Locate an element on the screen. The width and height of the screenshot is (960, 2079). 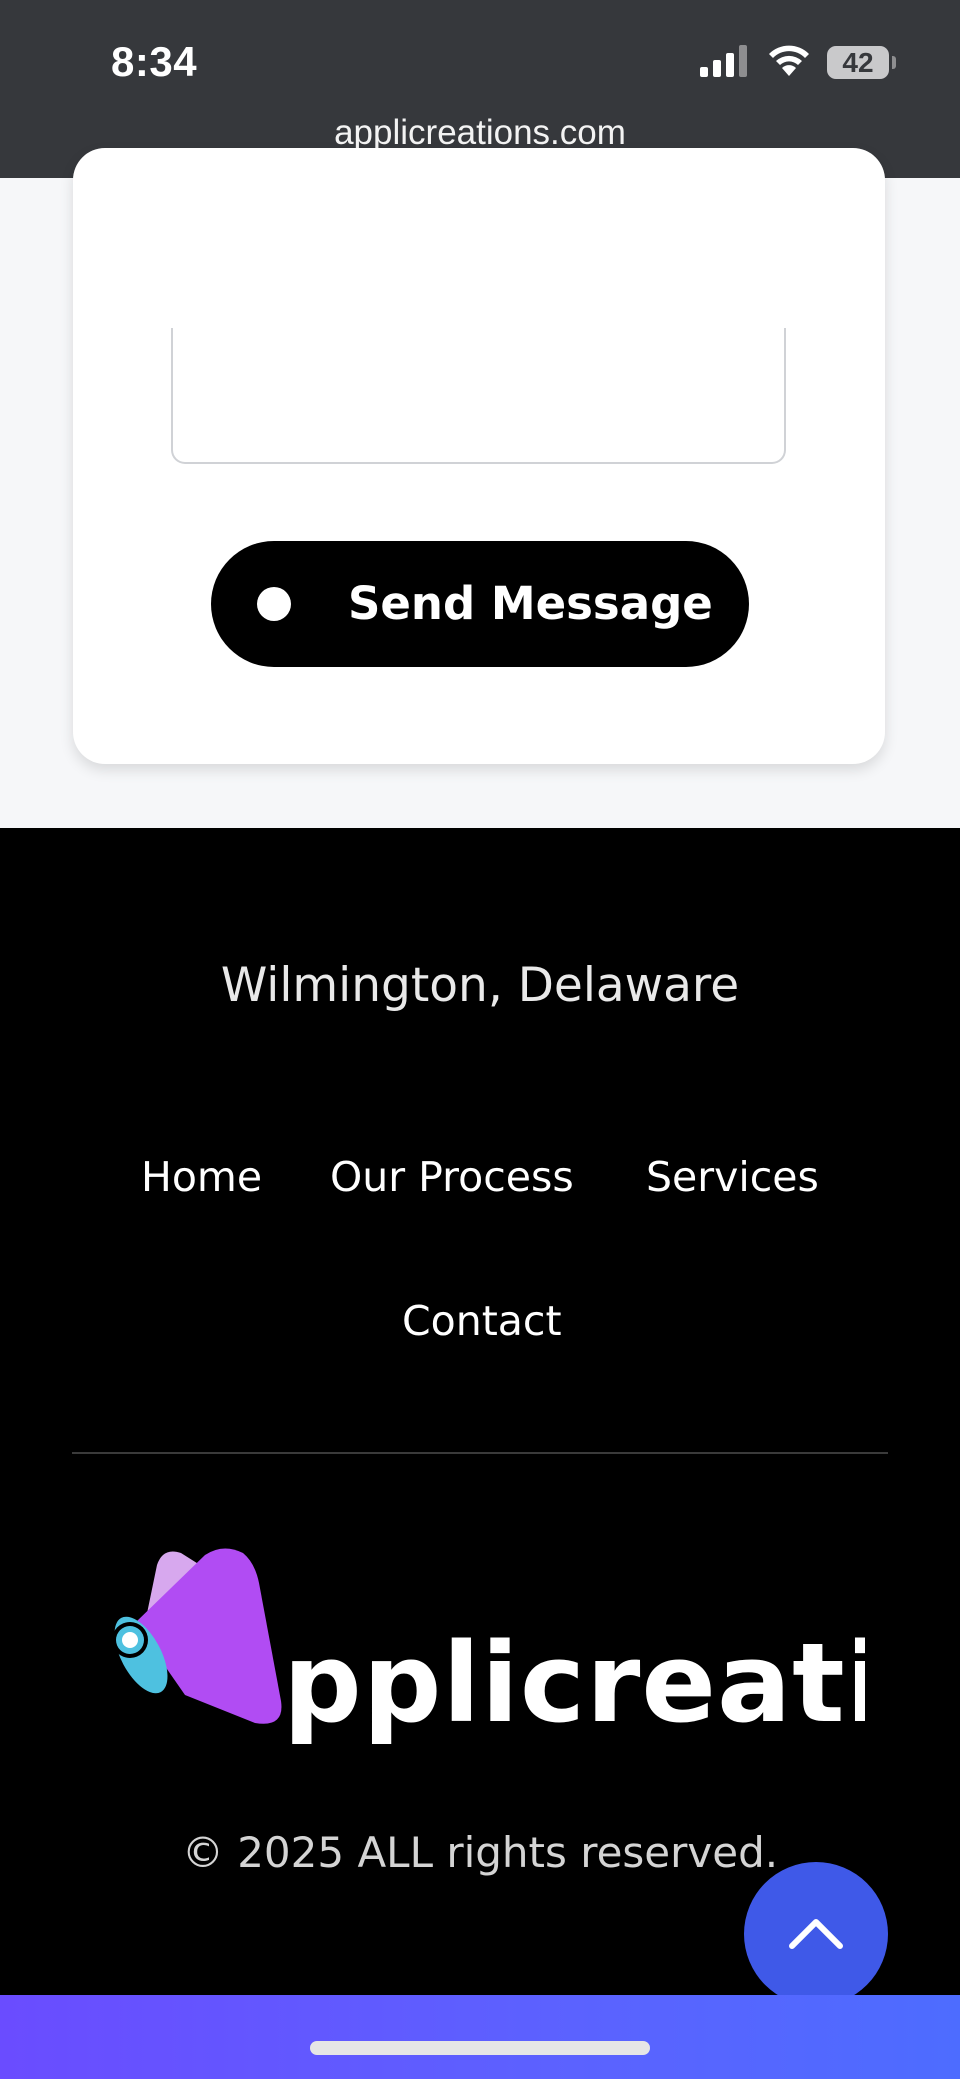
cellular-signal-icon is located at coordinates (725, 63).